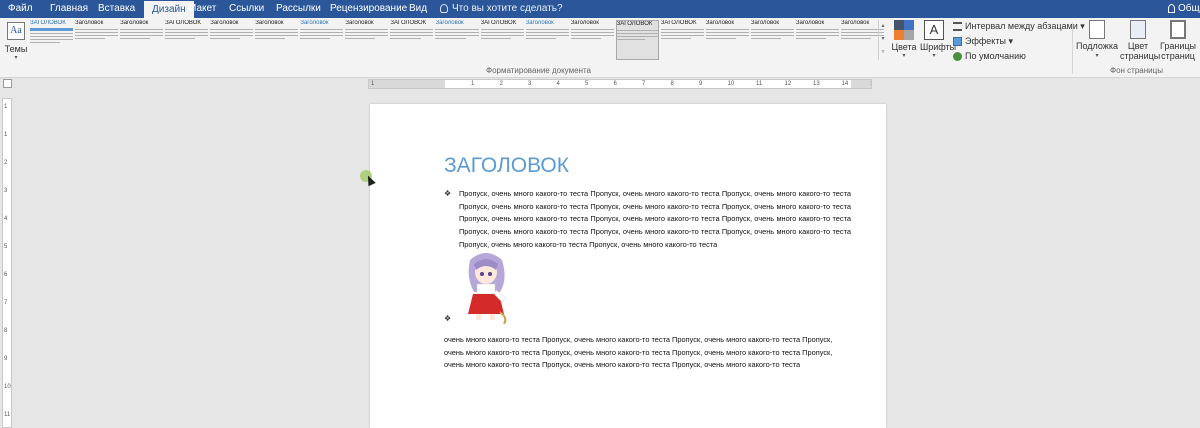 The image size is (1200, 428). Describe the element at coordinates (1178, 56) in the screenshot. I see `page-borders-label-2: страниц` at that location.